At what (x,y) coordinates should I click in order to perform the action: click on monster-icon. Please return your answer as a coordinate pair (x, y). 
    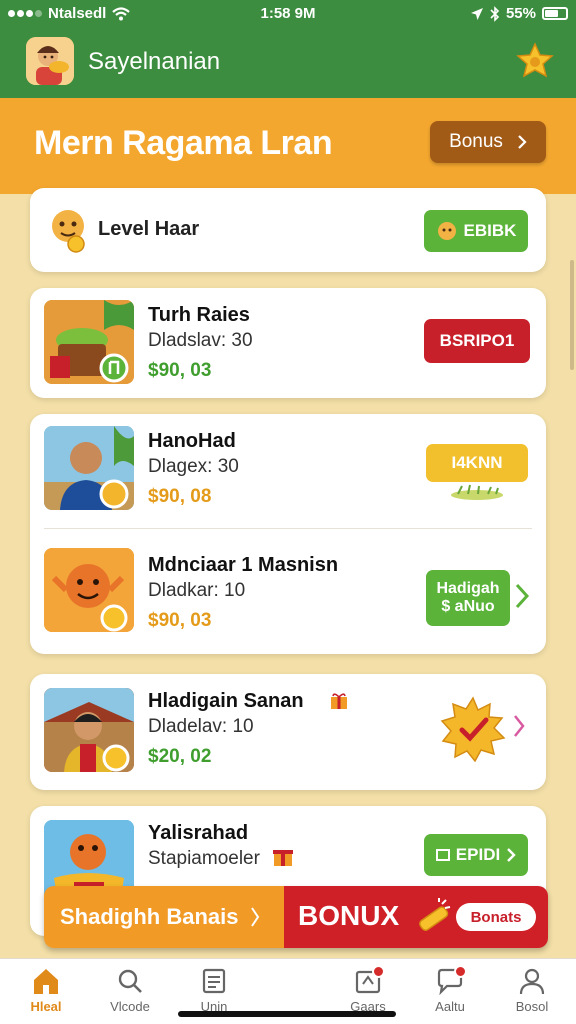
    Looking at the image, I should click on (89, 590).